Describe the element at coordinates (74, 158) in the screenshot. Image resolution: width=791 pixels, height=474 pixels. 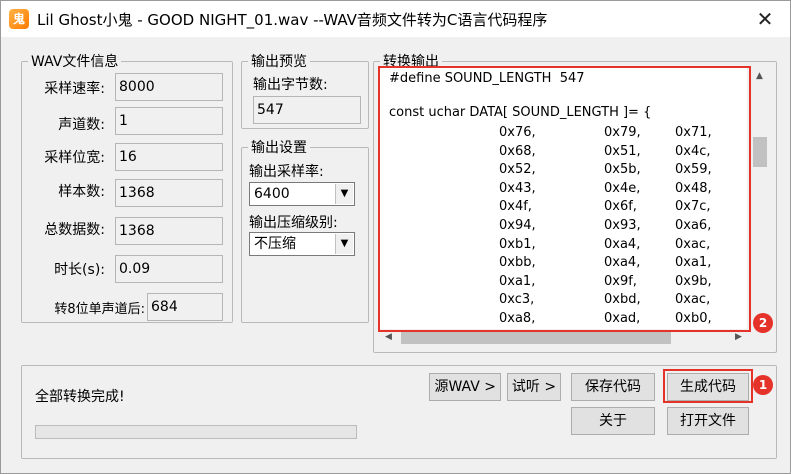
I see `bit-depth-label: 采样位宽:` at that location.